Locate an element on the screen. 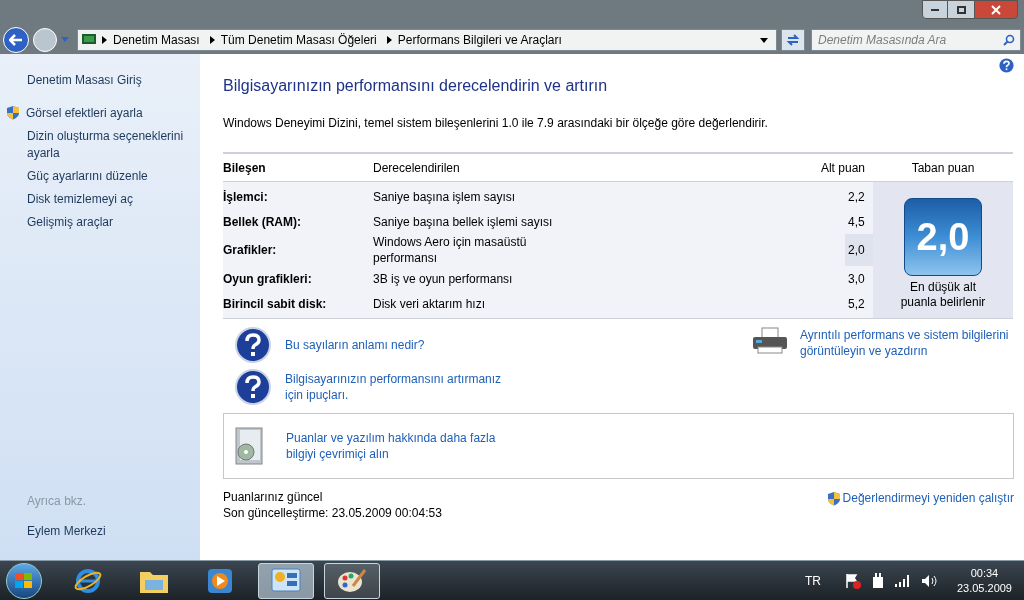 This screenshot has height=600, width=1024. description-text: Windows Deneyimi Dizini, temel sistem bileşenlerini 1.0 ile 7.9 arasındaki bir ölçeğe göre değerlendirir. is located at coordinates (496, 123).